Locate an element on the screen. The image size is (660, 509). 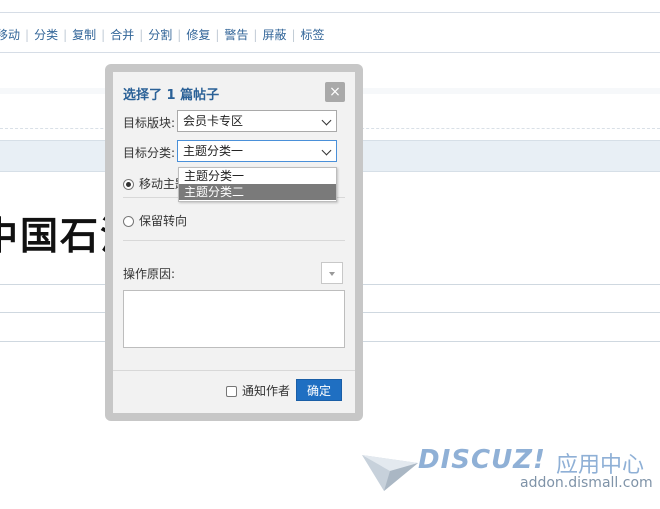
dialog-footer-divider is located at coordinates (234, 370).